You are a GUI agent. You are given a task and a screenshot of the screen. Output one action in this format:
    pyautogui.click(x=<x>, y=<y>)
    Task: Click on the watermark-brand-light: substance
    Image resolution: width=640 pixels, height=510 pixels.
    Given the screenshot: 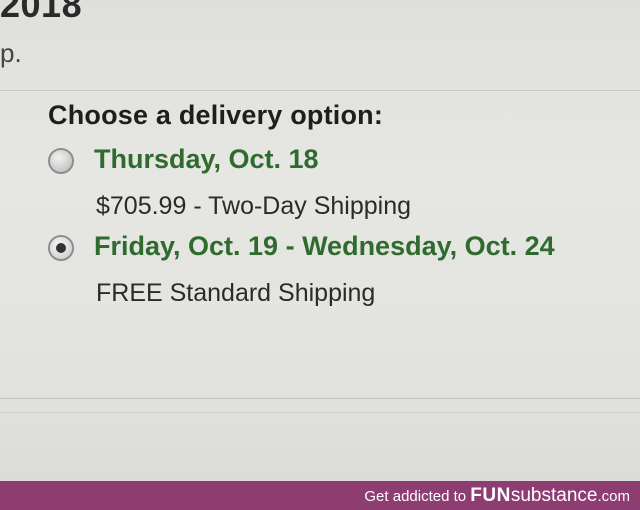 What is the action you would take?
    pyautogui.click(x=554, y=495)
    